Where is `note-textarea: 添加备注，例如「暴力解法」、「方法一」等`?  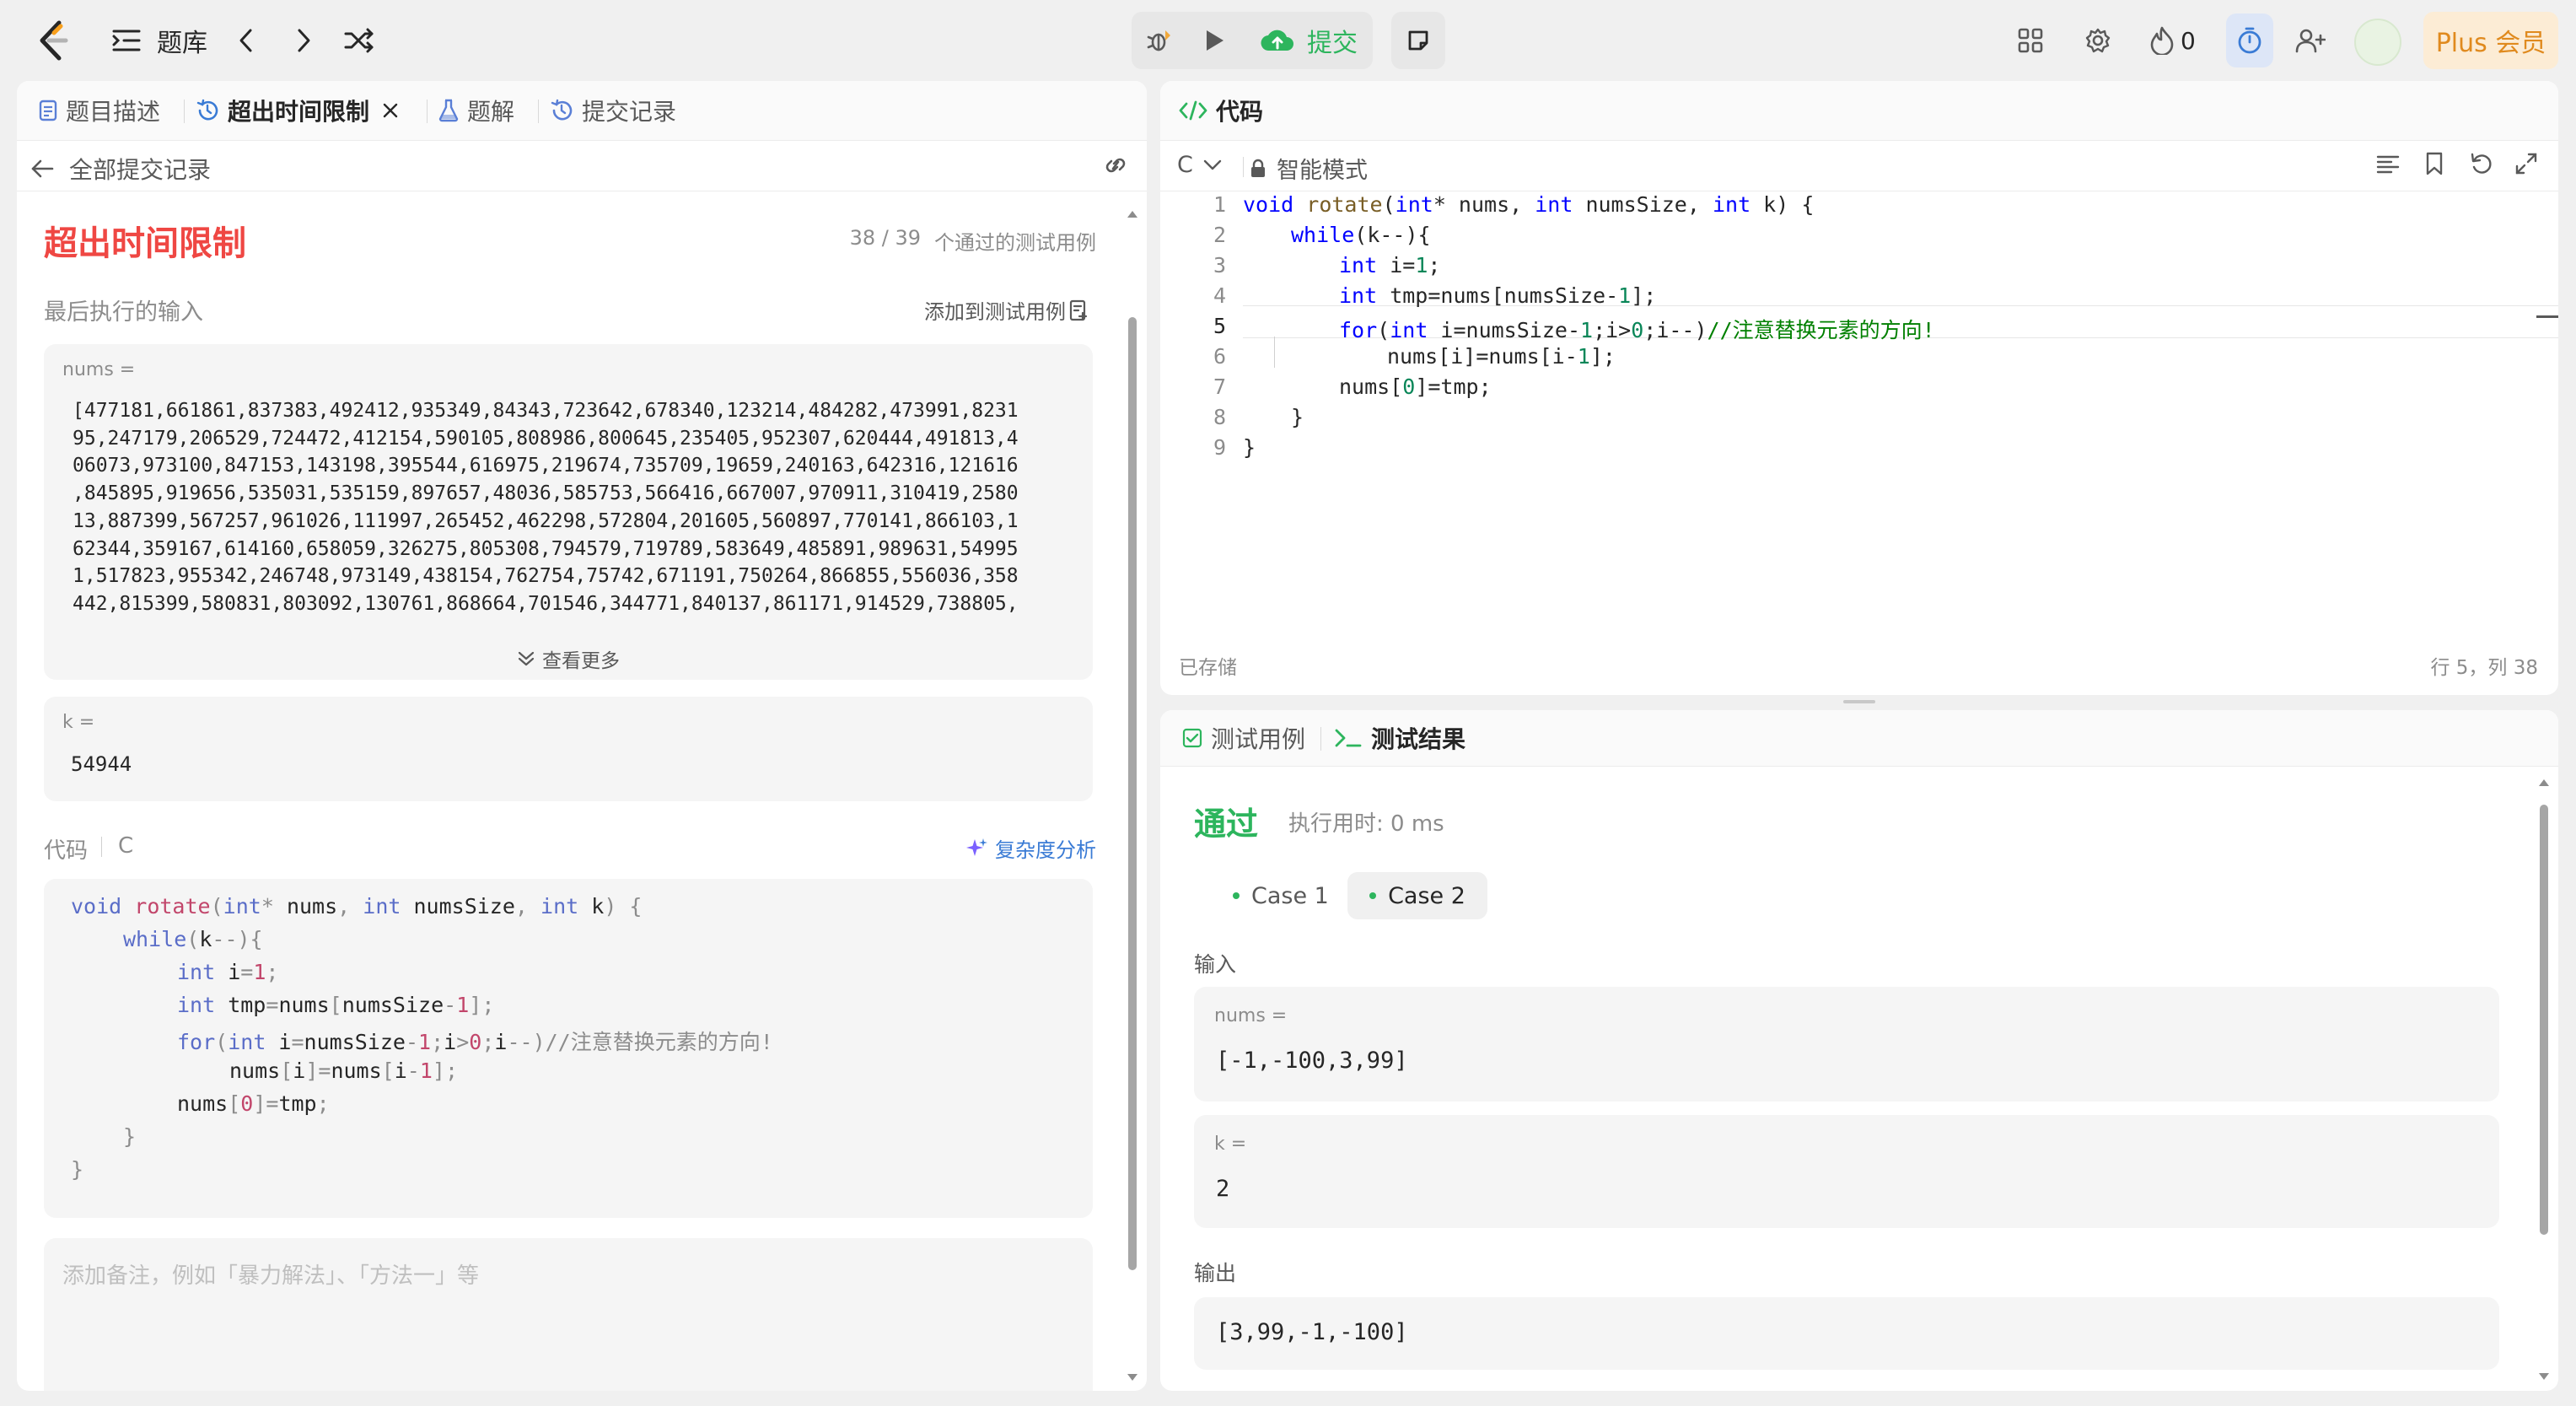 note-textarea: 添加备注，例如「暴力解法」、「方法一」等 is located at coordinates (568, 1314).